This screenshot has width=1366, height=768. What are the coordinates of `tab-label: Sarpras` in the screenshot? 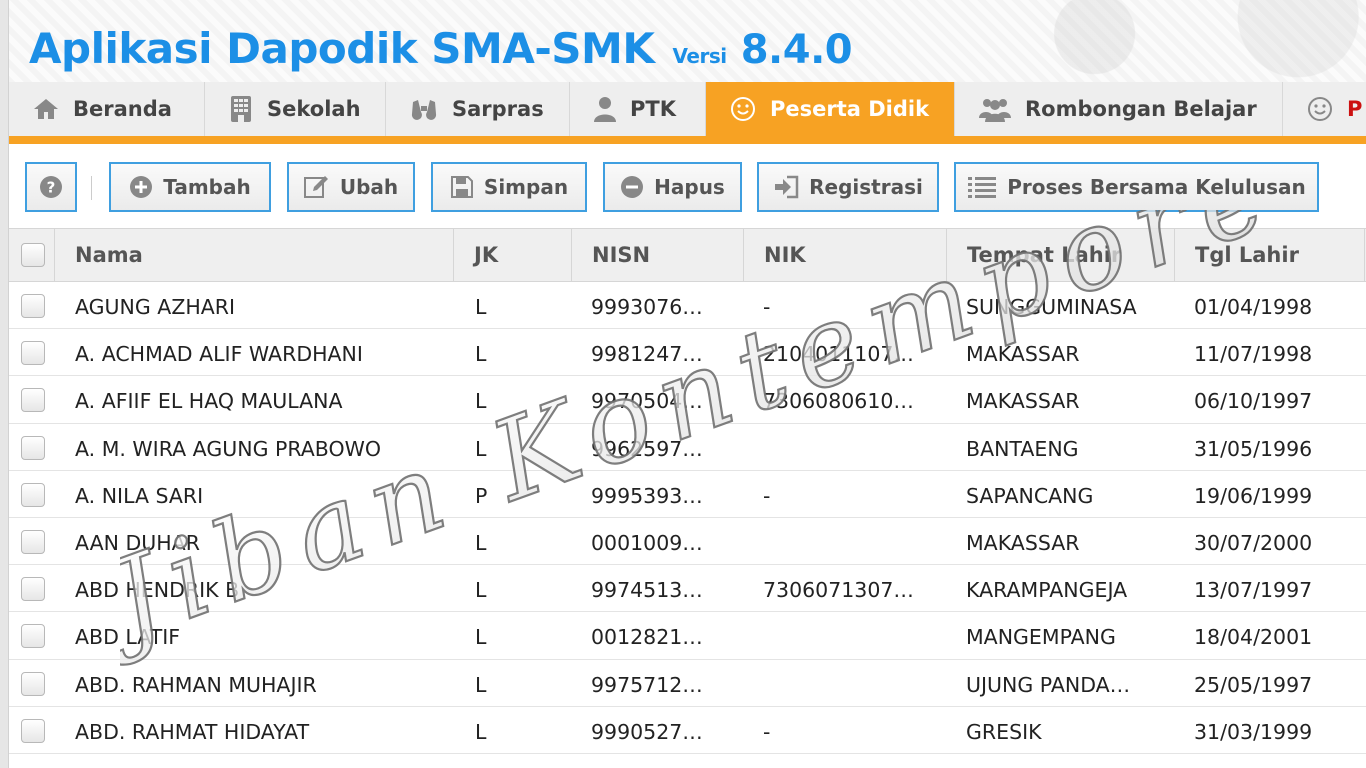 It's located at (498, 109).